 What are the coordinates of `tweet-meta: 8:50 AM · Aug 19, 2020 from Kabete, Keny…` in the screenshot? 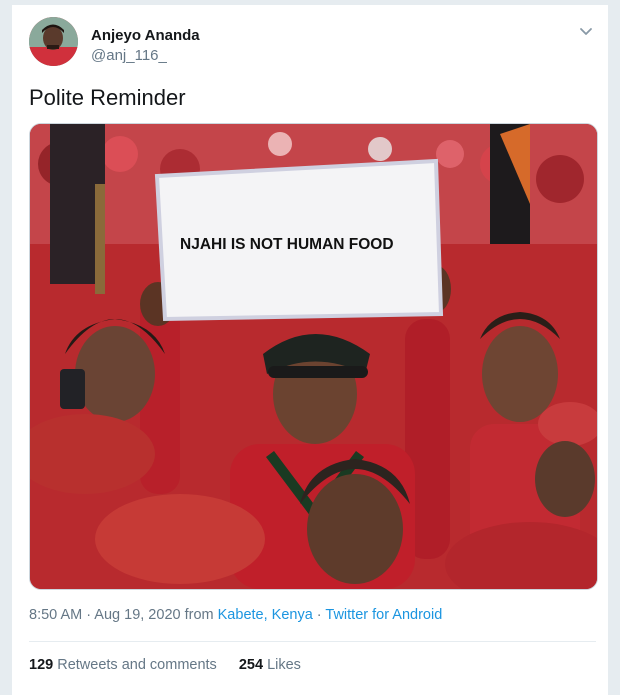 It's located at (235, 615).